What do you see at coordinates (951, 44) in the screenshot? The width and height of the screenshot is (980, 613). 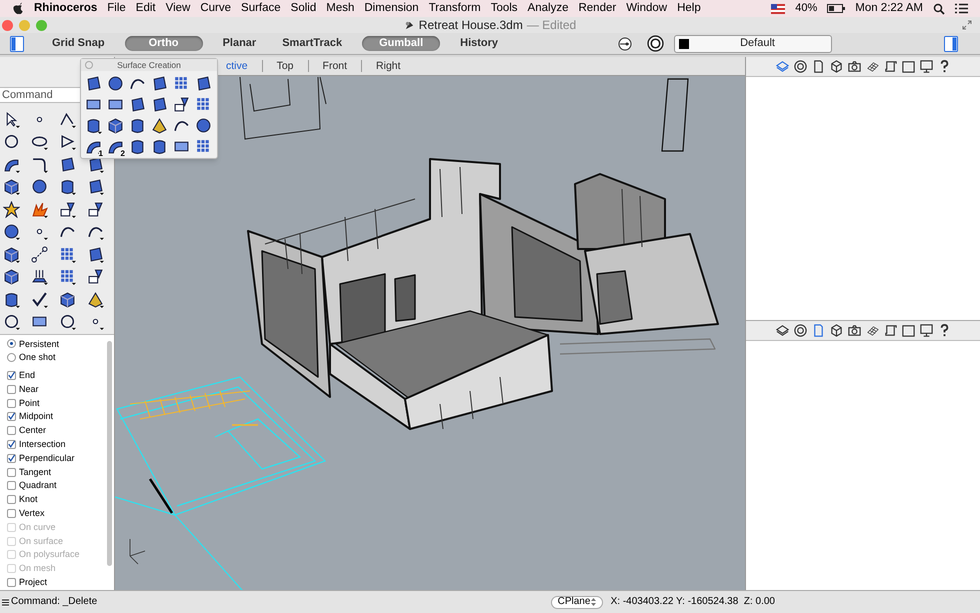 I see `panel-toggle-icon` at bounding box center [951, 44].